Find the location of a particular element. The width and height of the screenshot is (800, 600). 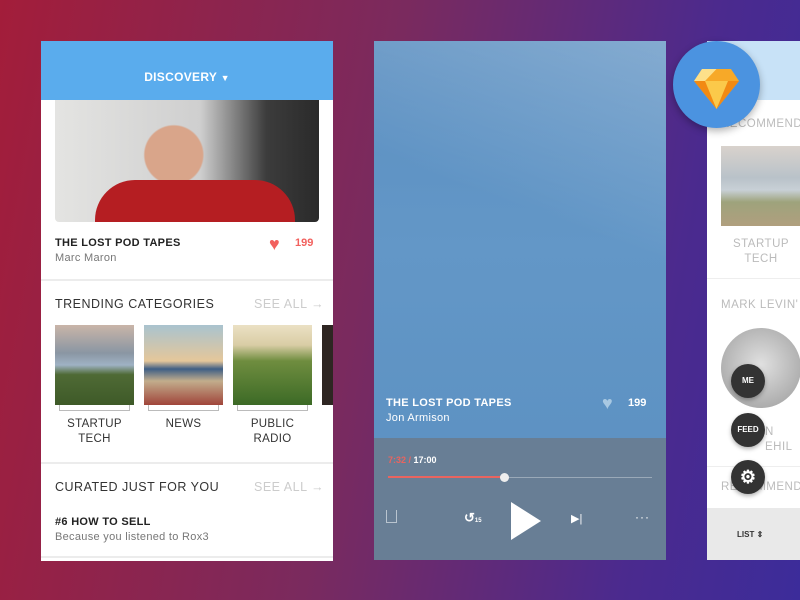

category-thumb-public-radio is located at coordinates (272, 365).